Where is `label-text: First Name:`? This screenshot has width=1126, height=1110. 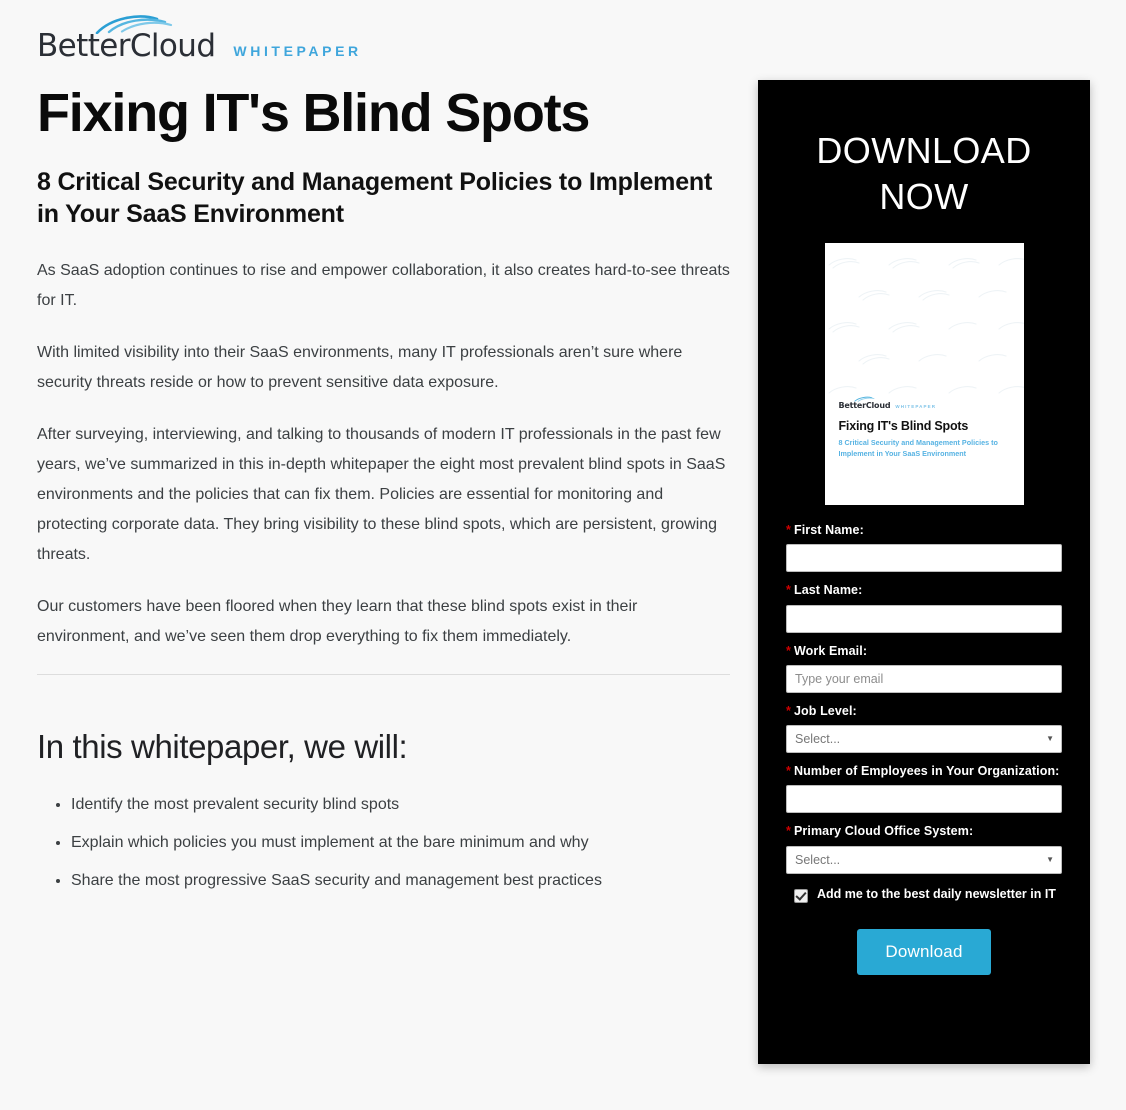
label-text: First Name: is located at coordinates (828, 530).